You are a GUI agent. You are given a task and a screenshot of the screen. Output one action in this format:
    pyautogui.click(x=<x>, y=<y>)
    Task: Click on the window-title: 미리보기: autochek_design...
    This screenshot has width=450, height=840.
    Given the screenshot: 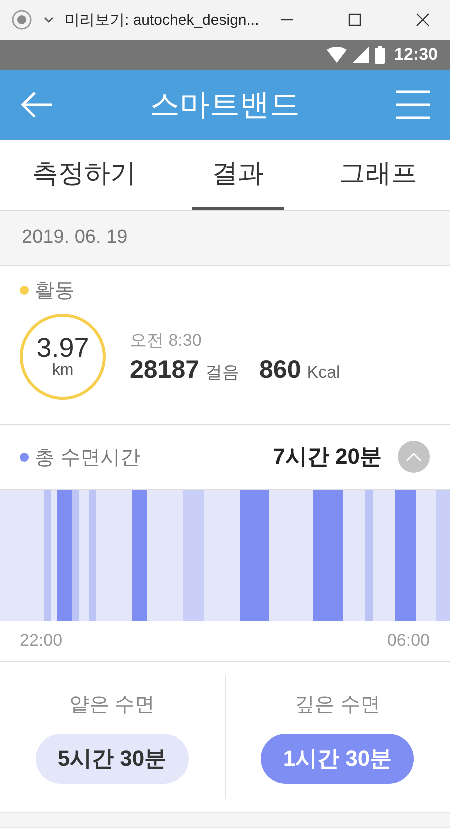 What is the action you would take?
    pyautogui.click(x=162, y=20)
    